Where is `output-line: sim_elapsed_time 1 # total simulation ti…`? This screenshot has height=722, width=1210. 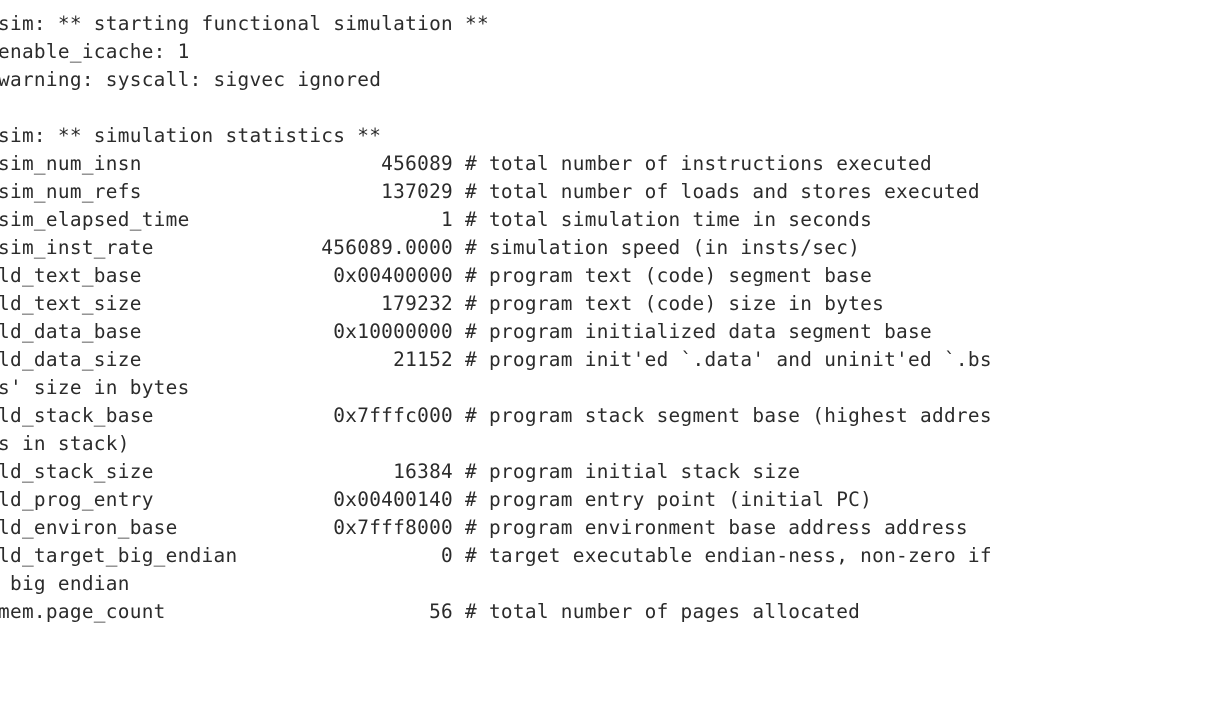
output-line: sim_elapsed_time 1 # total simulation ti… is located at coordinates (436, 219).